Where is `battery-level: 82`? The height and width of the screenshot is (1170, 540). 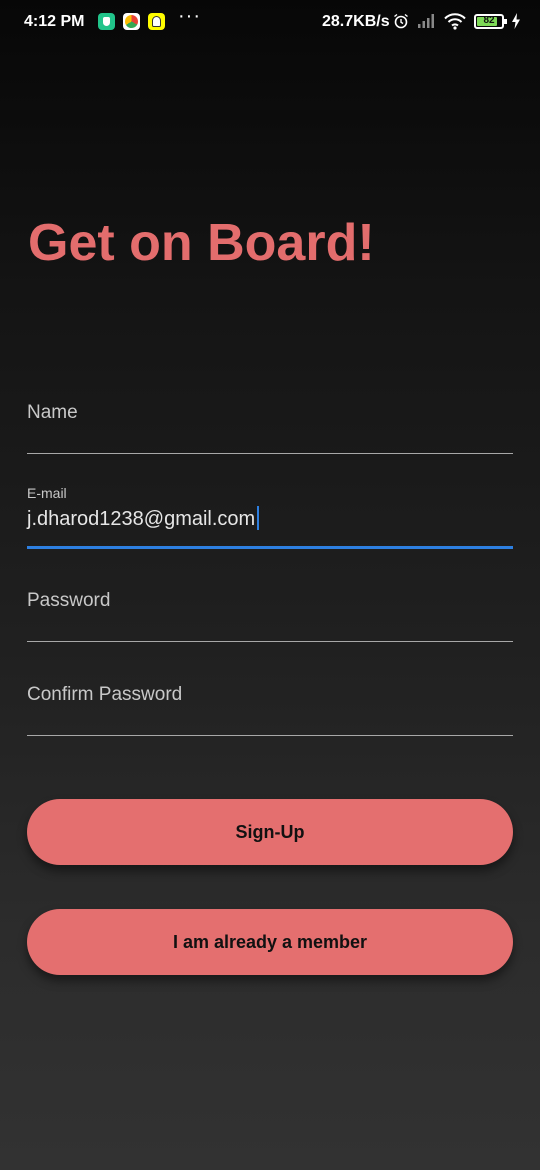
battery-level: 82 is located at coordinates (489, 20).